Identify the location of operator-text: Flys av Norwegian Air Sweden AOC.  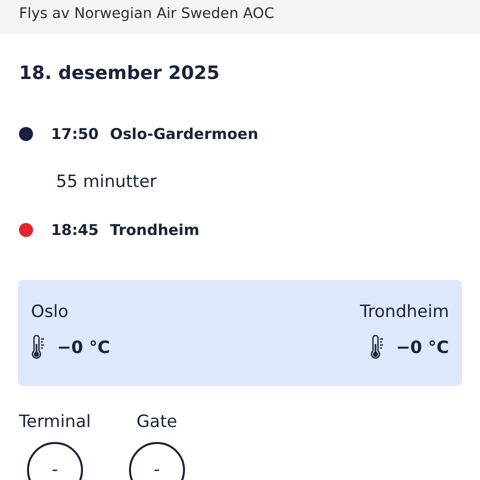
(146, 14).